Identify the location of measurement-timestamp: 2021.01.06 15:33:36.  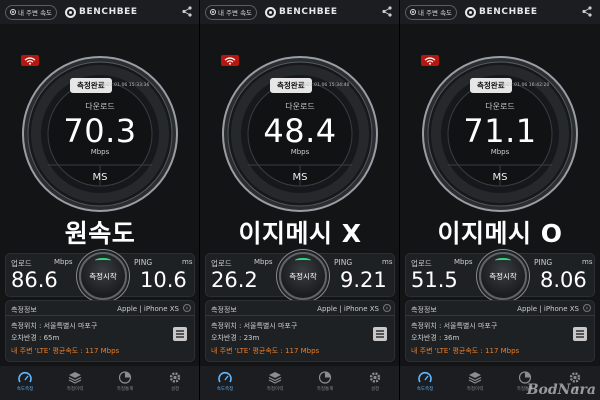
(125, 85).